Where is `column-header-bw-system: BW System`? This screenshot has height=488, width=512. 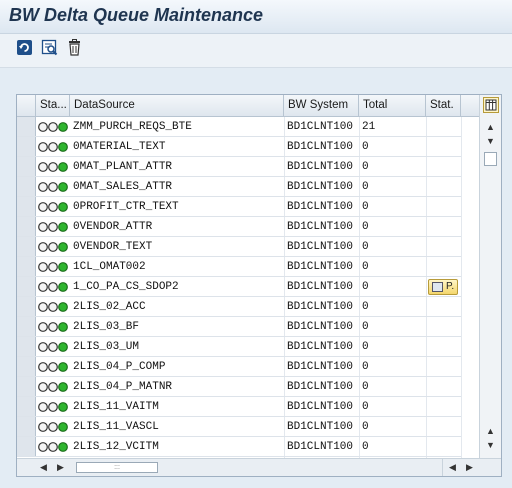
column-header-bw-system: BW System is located at coordinates (321, 106).